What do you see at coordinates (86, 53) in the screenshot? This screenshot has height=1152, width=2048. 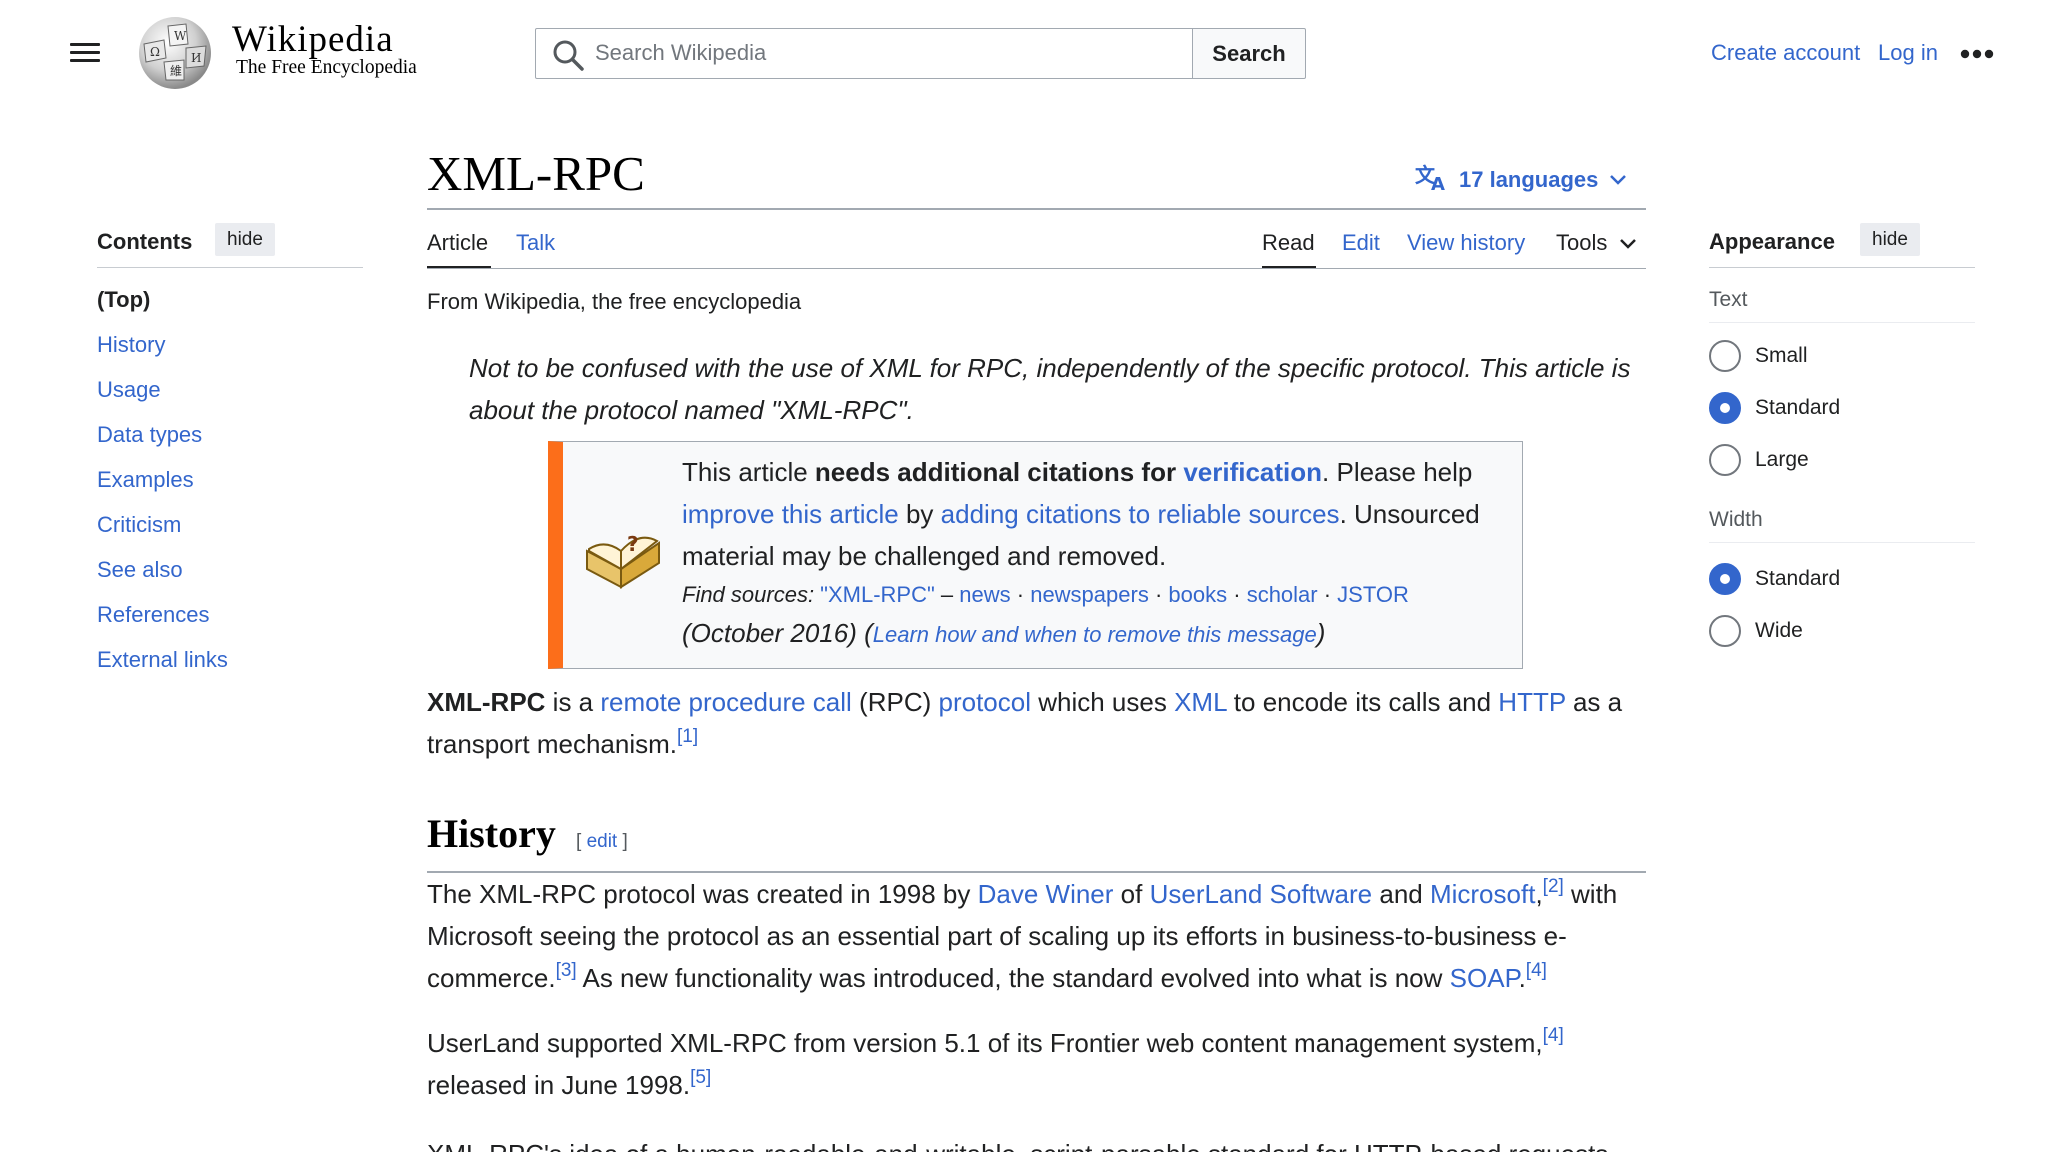 I see `main-menu-button` at bounding box center [86, 53].